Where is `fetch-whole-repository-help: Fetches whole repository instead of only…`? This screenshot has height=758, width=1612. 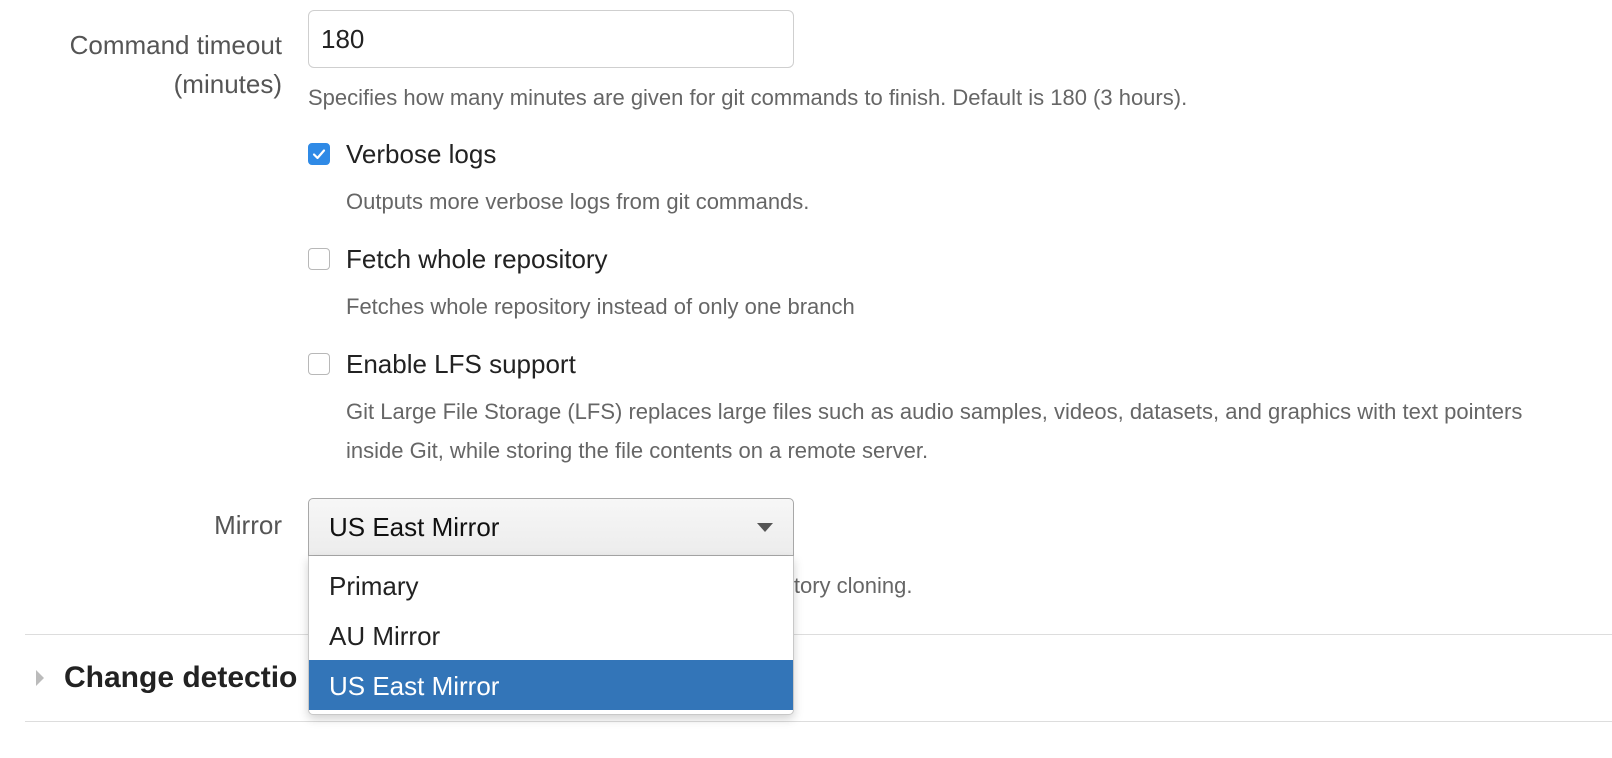
fetch-whole-repository-help: Fetches whole repository instead of only… is located at coordinates (600, 306).